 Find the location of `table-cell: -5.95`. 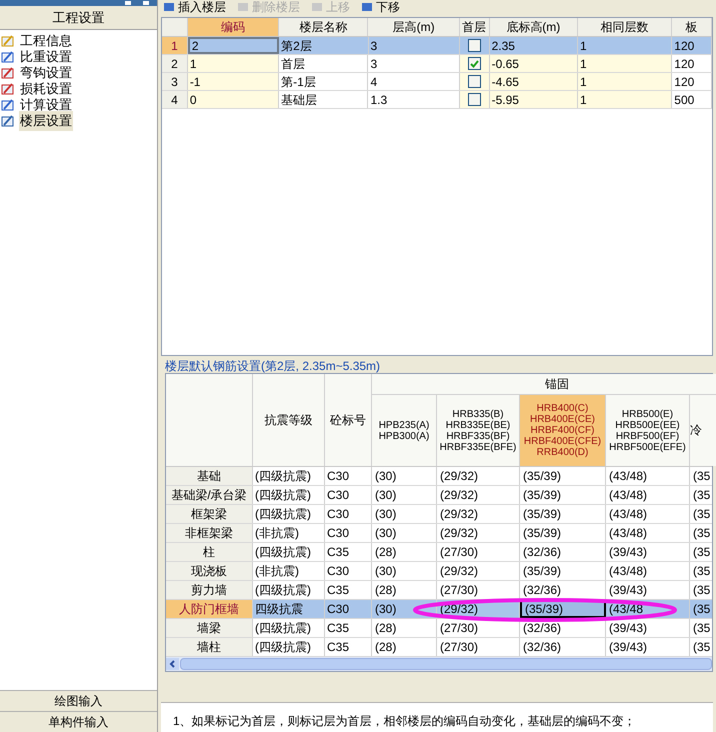

table-cell: -5.95 is located at coordinates (534, 99).